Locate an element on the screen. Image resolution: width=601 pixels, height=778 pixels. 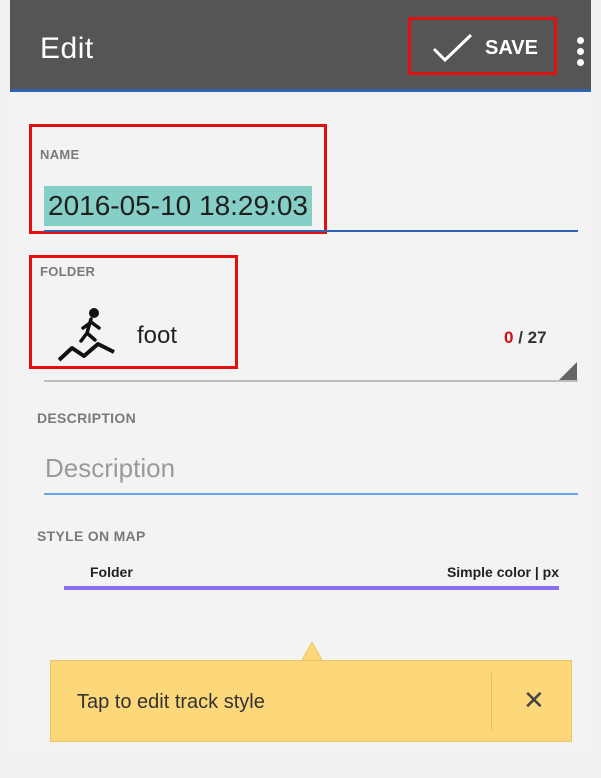
description-input: Description is located at coordinates (110, 468).